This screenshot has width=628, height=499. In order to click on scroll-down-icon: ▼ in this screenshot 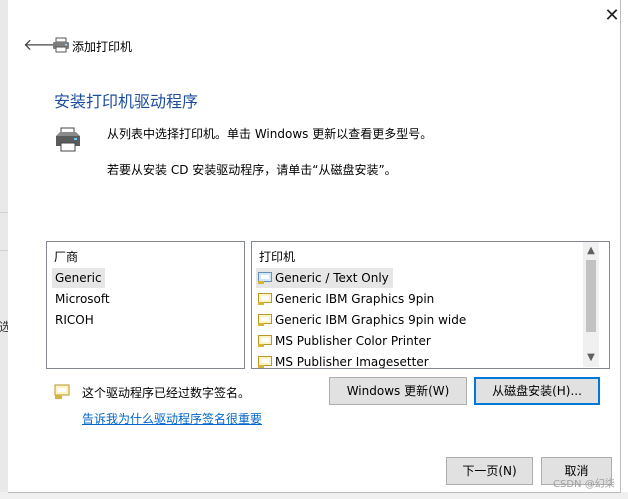, I will do `click(591, 358)`.